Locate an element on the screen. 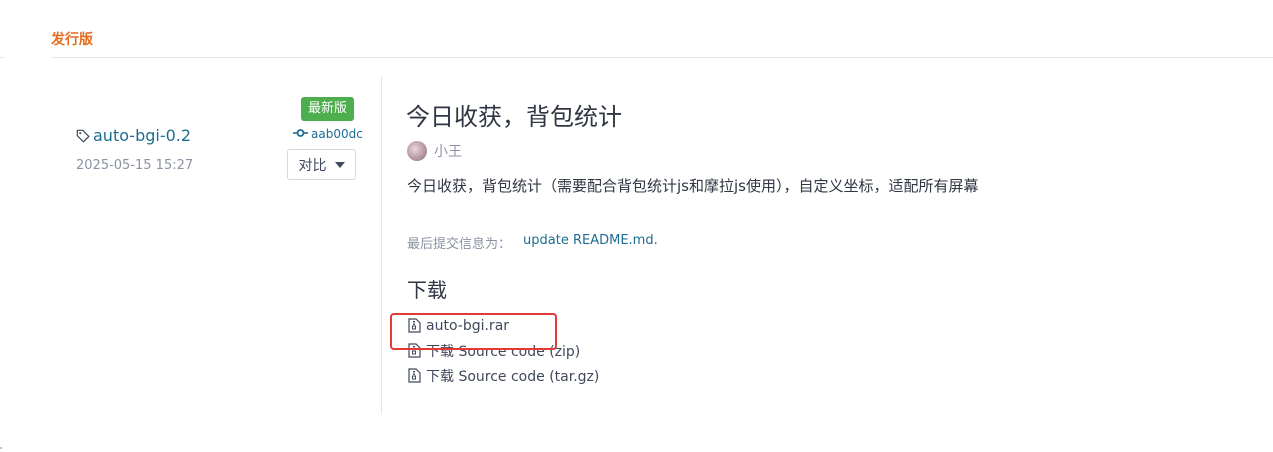 The image size is (1273, 452). divider-stub is located at coordinates (2, 57).